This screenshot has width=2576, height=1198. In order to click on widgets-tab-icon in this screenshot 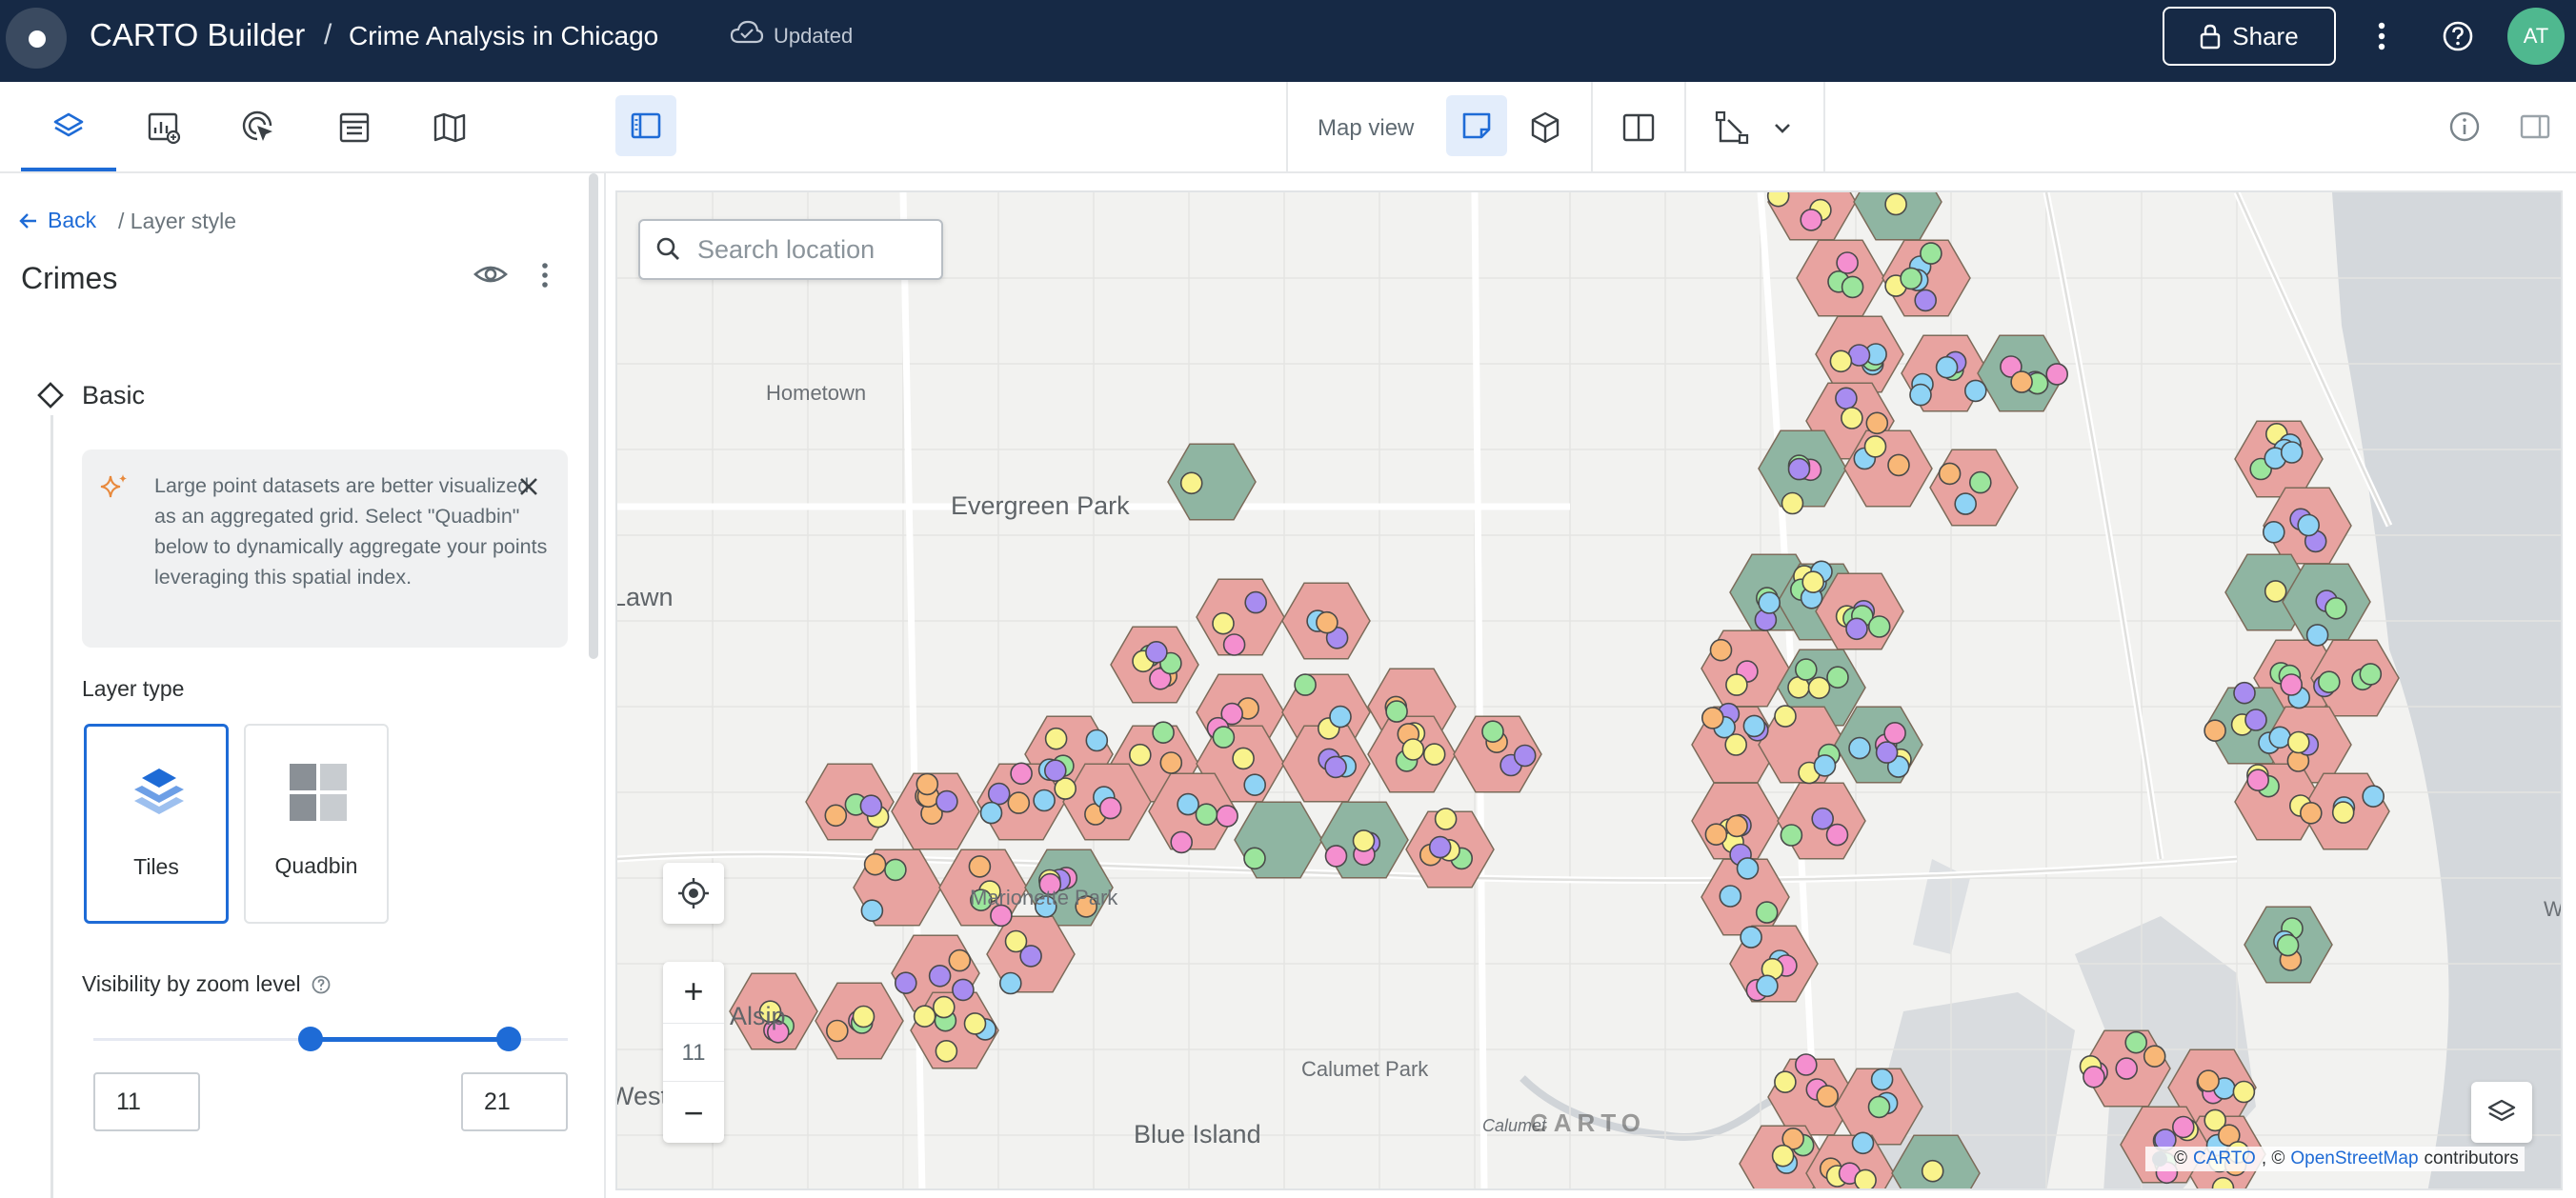, I will do `click(164, 128)`.